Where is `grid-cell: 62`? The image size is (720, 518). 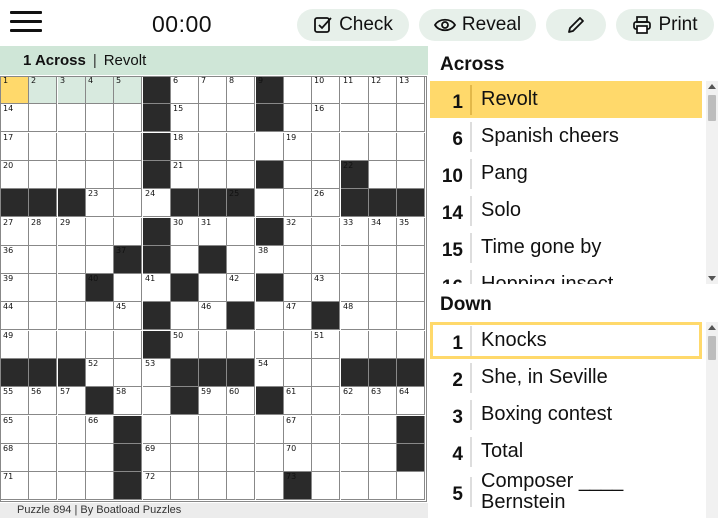
grid-cell: 62 is located at coordinates (355, 401).